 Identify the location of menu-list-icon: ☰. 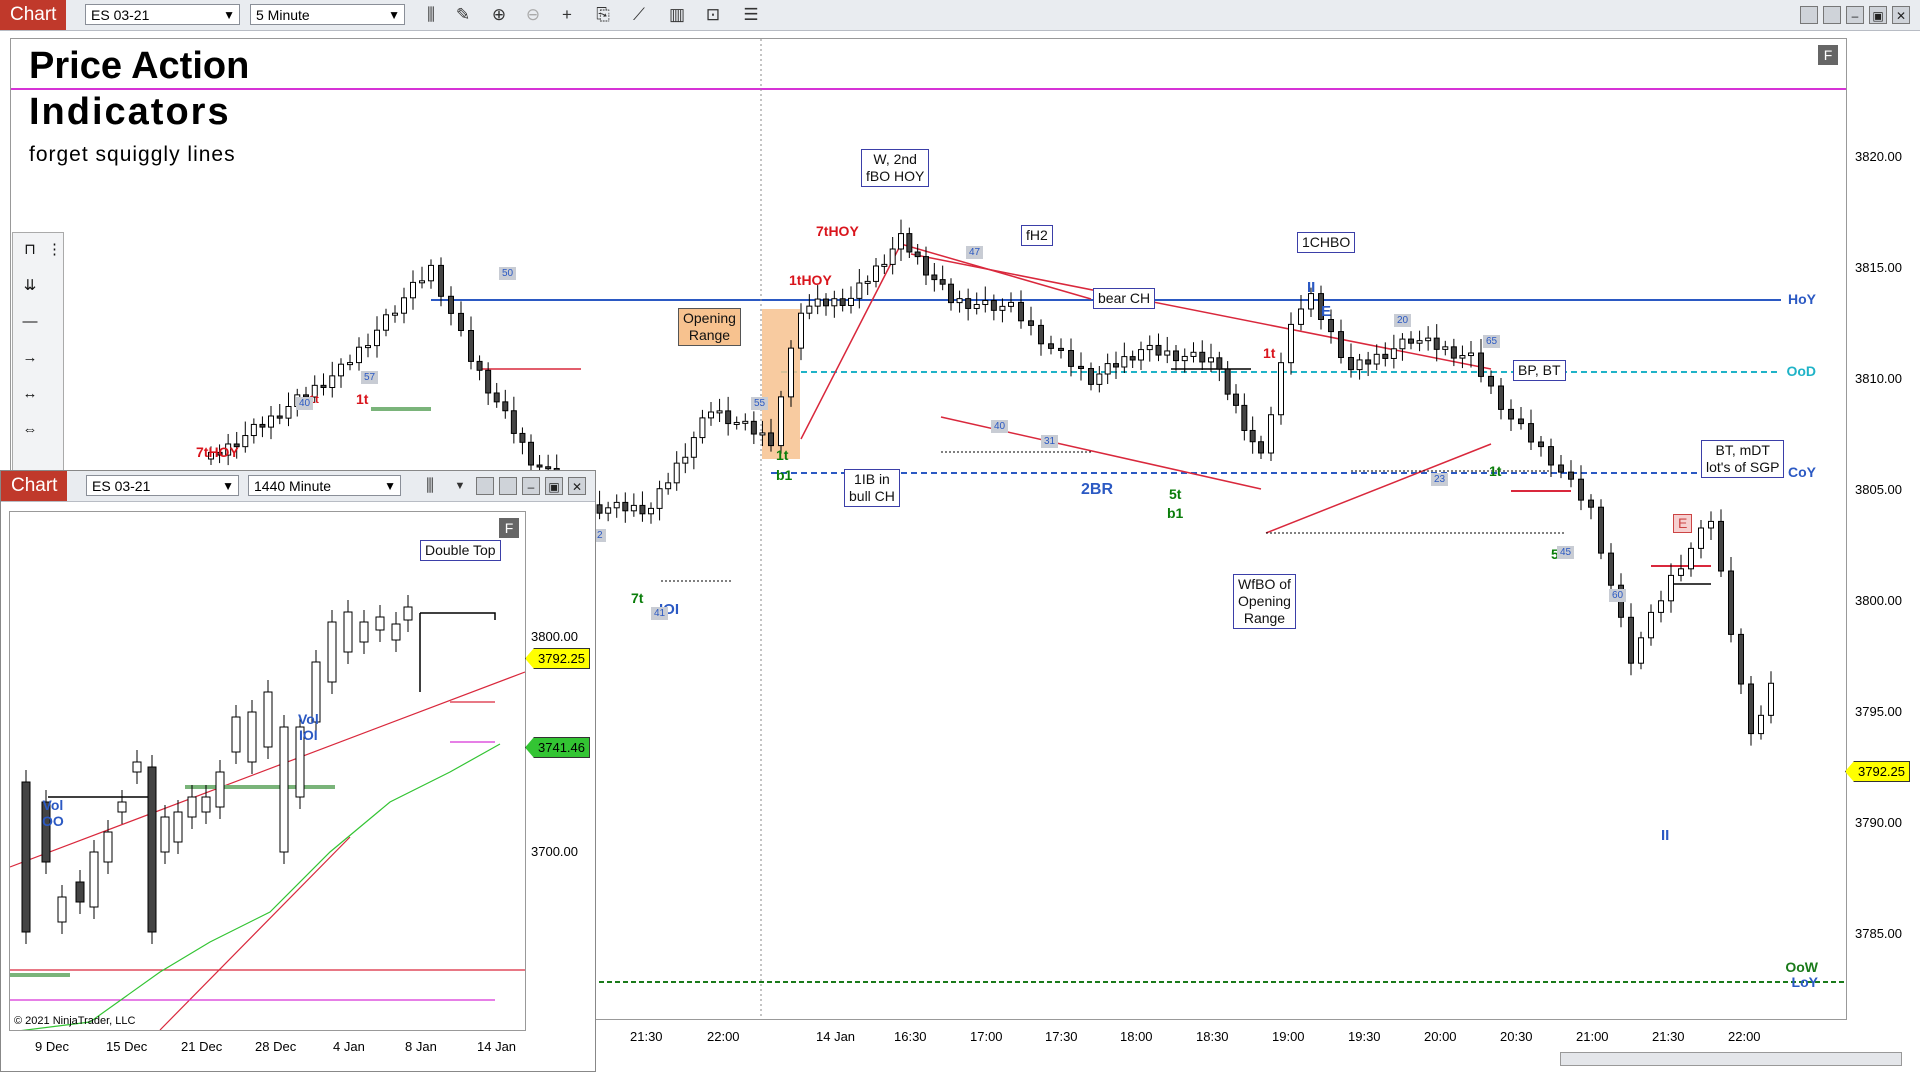
(751, 15).